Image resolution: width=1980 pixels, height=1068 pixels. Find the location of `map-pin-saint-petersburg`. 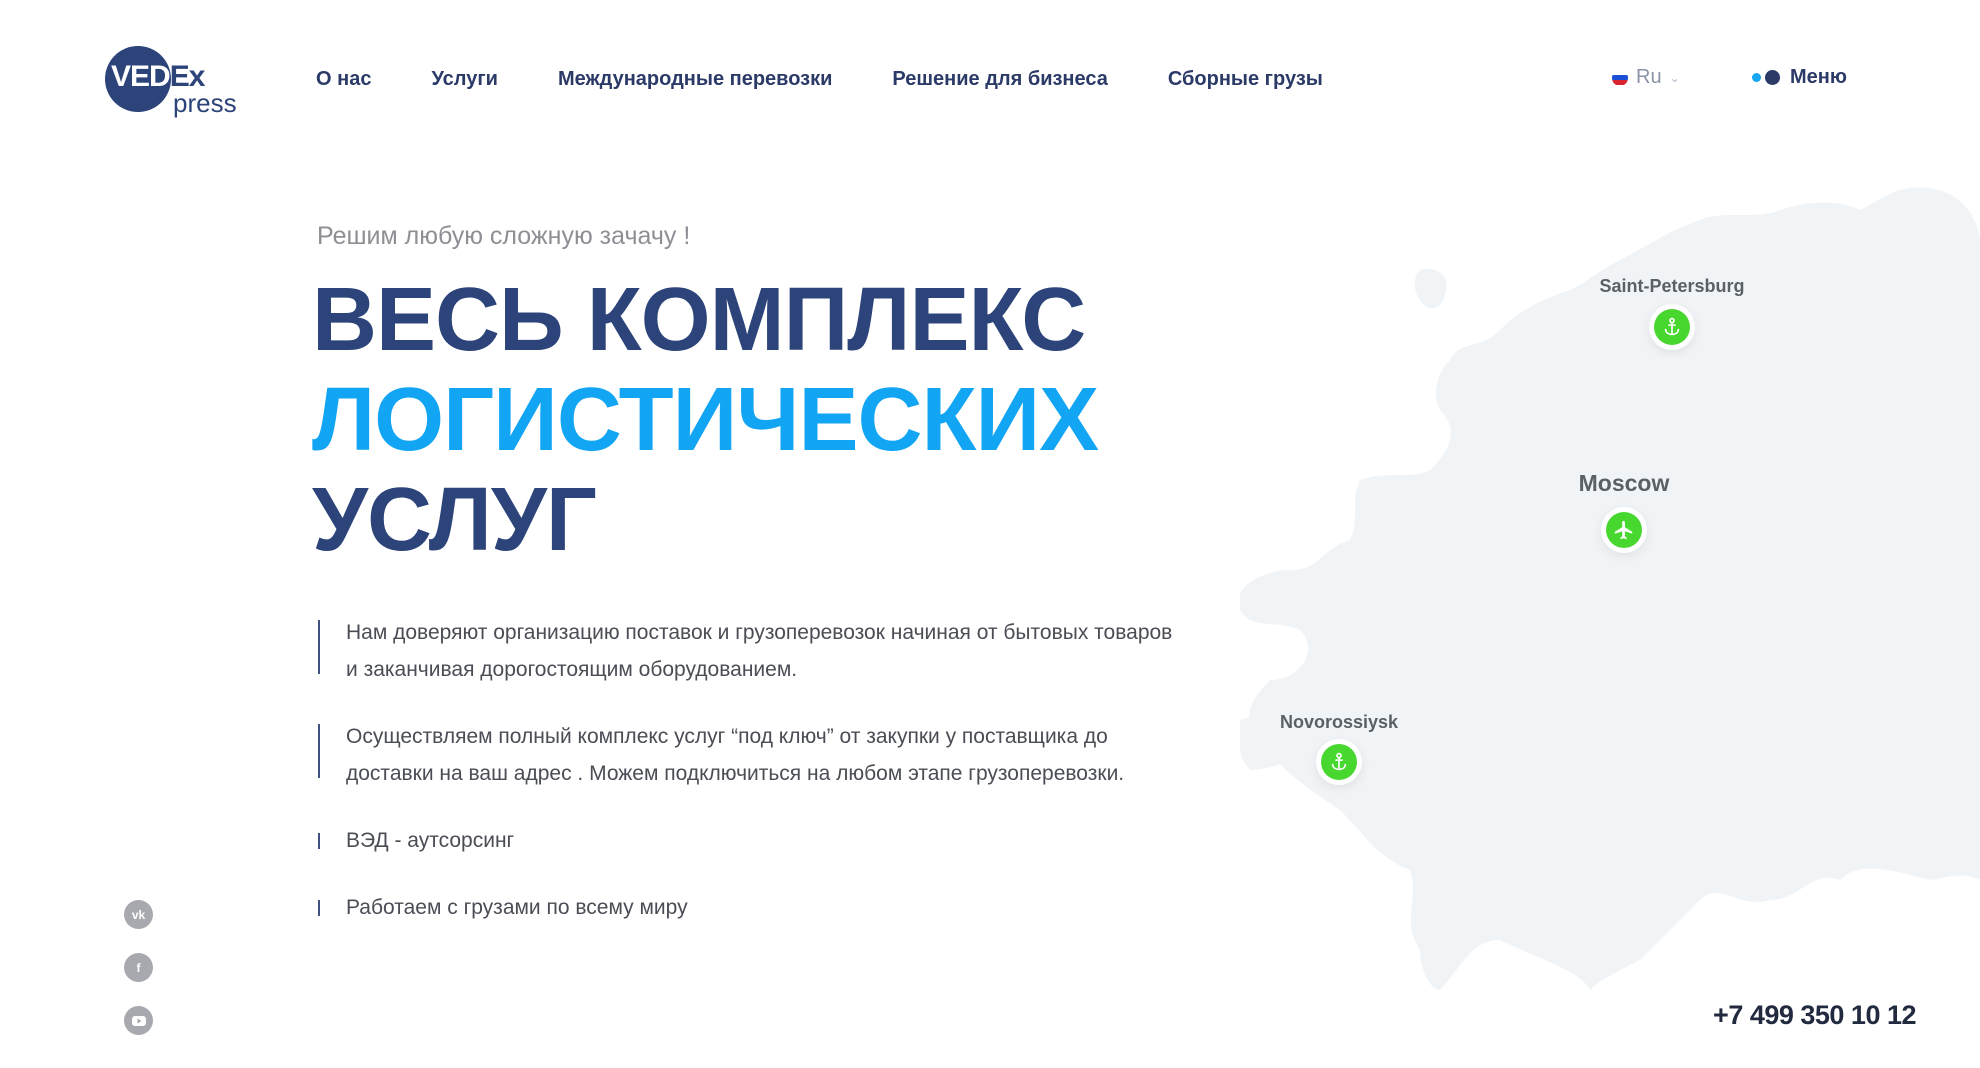

map-pin-saint-petersburg is located at coordinates (1672, 327).